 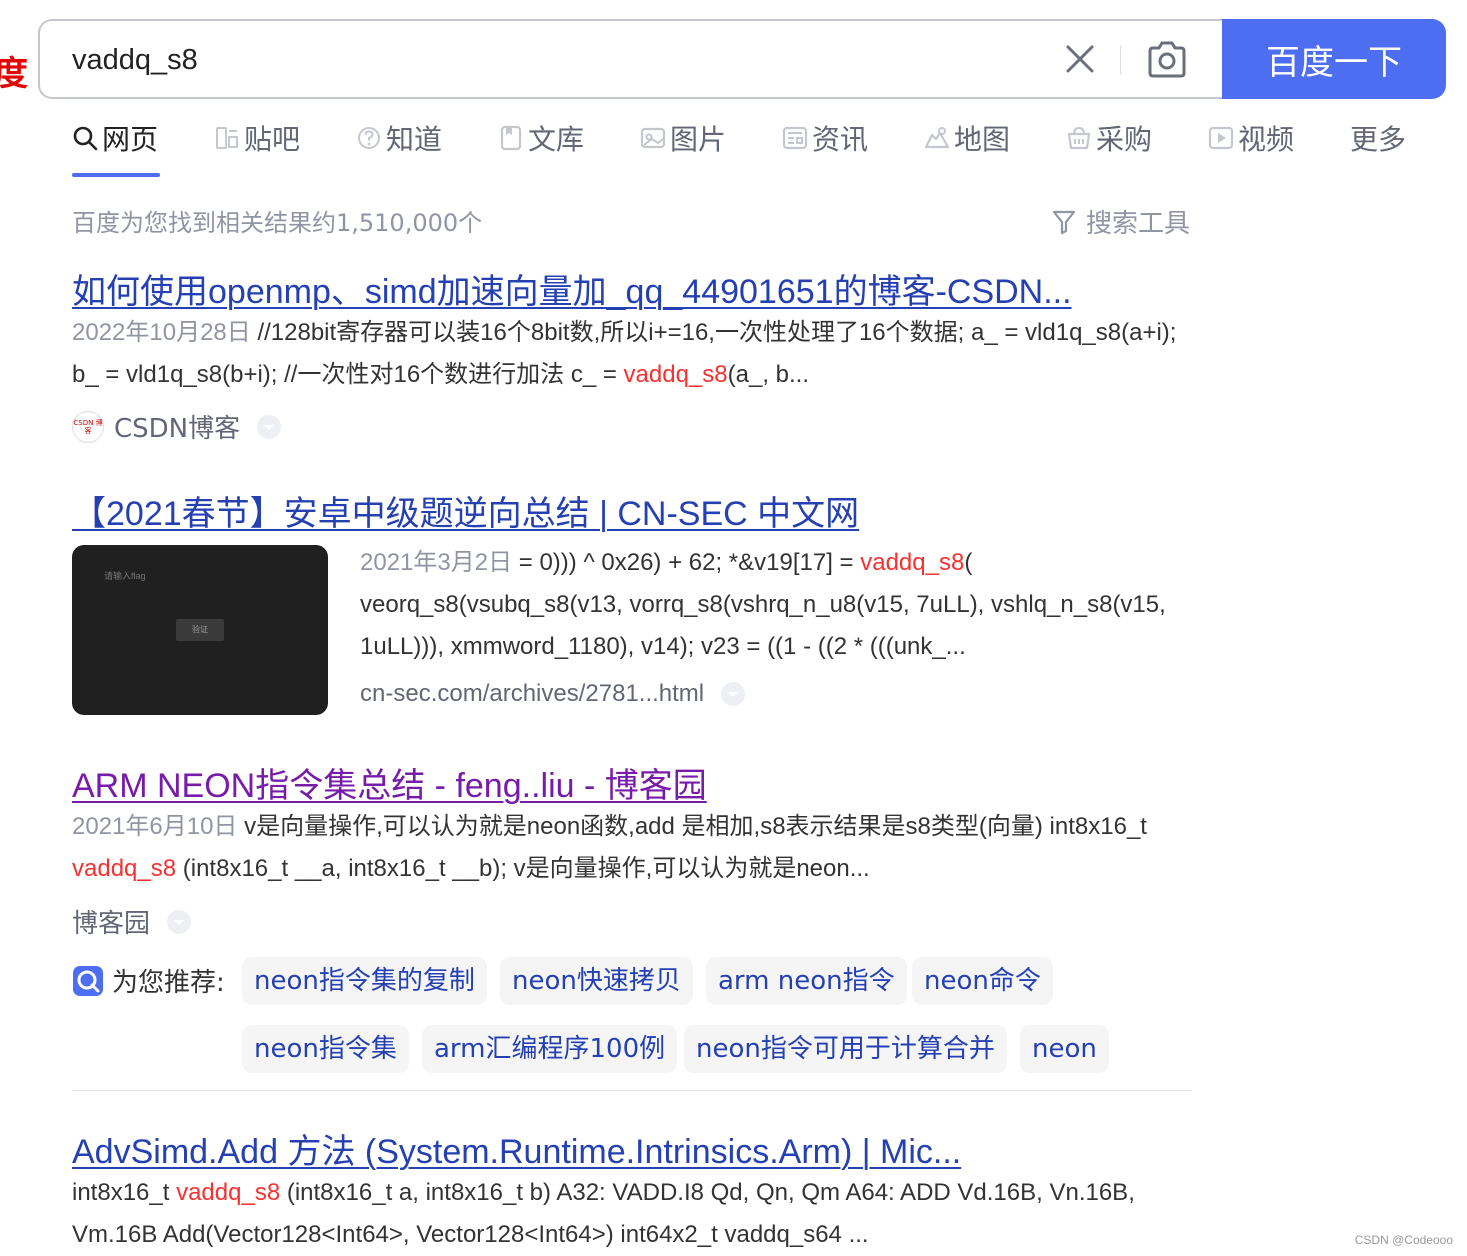 What do you see at coordinates (1266, 139) in the screenshot?
I see `tab-label: 视频` at bounding box center [1266, 139].